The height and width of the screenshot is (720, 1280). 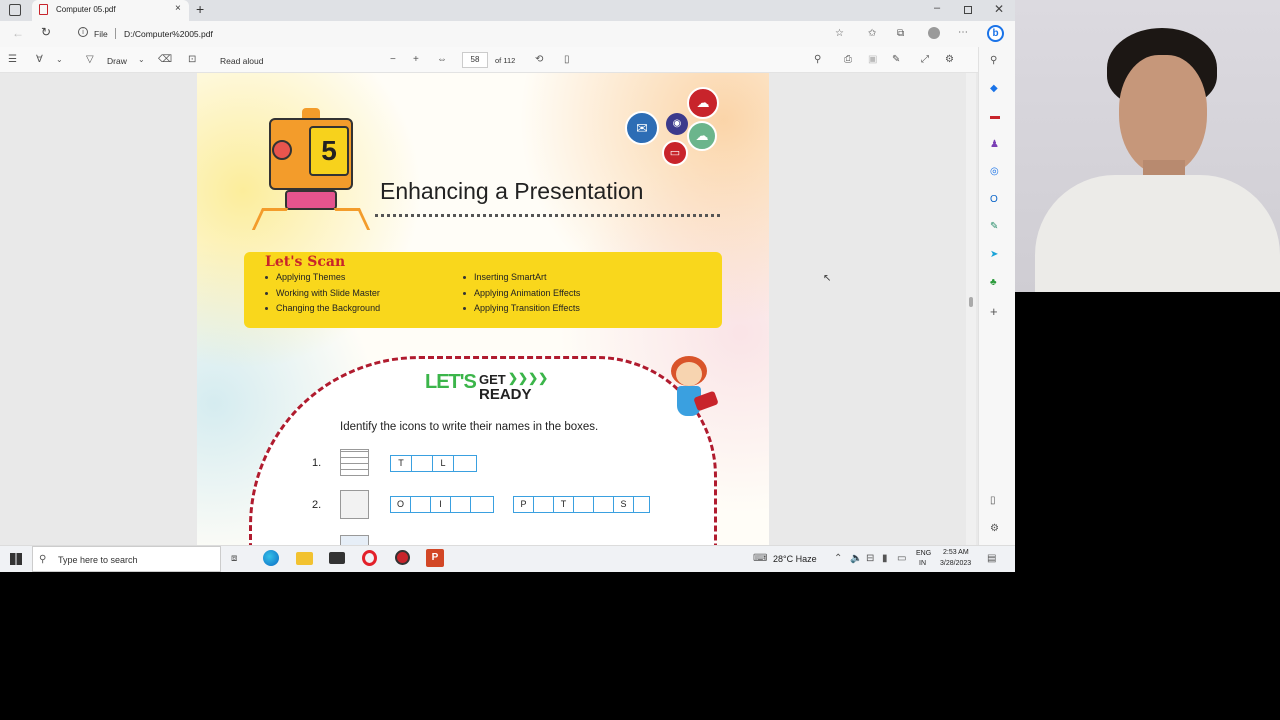 I want to click on file-explorer-icon, so click(x=304, y=558).